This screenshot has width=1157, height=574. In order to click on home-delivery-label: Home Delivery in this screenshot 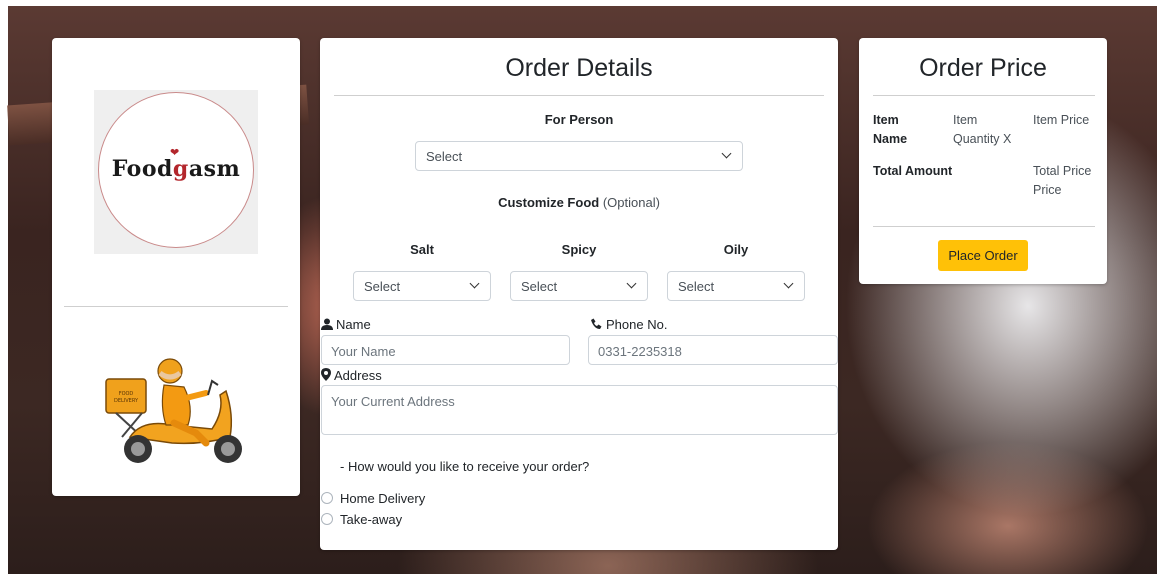, I will do `click(383, 498)`.